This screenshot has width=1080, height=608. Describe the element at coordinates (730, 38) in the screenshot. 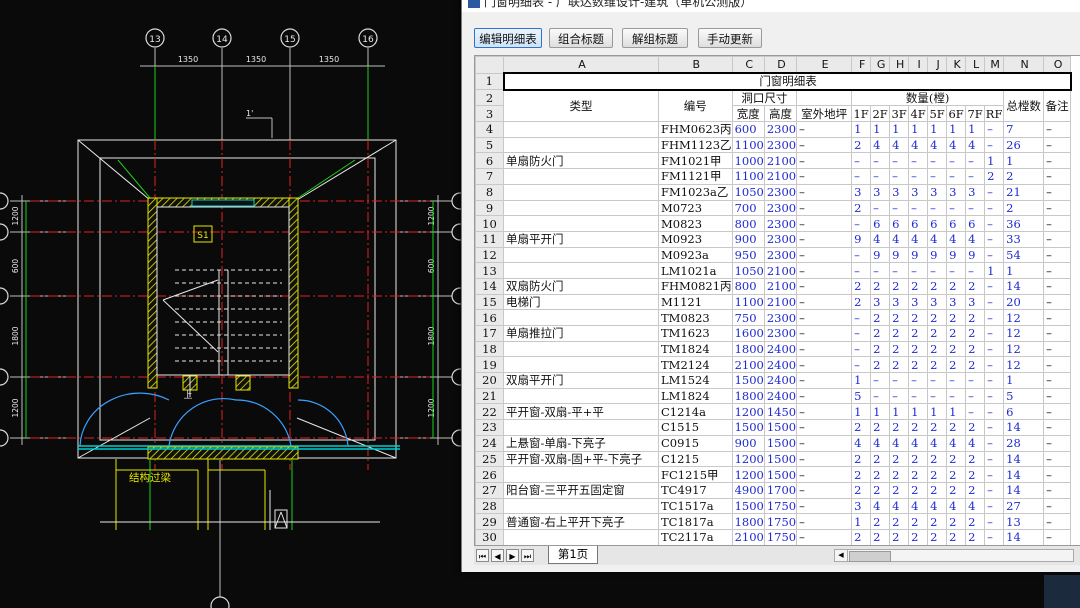

I see `manual-update-button: 手动更新` at that location.